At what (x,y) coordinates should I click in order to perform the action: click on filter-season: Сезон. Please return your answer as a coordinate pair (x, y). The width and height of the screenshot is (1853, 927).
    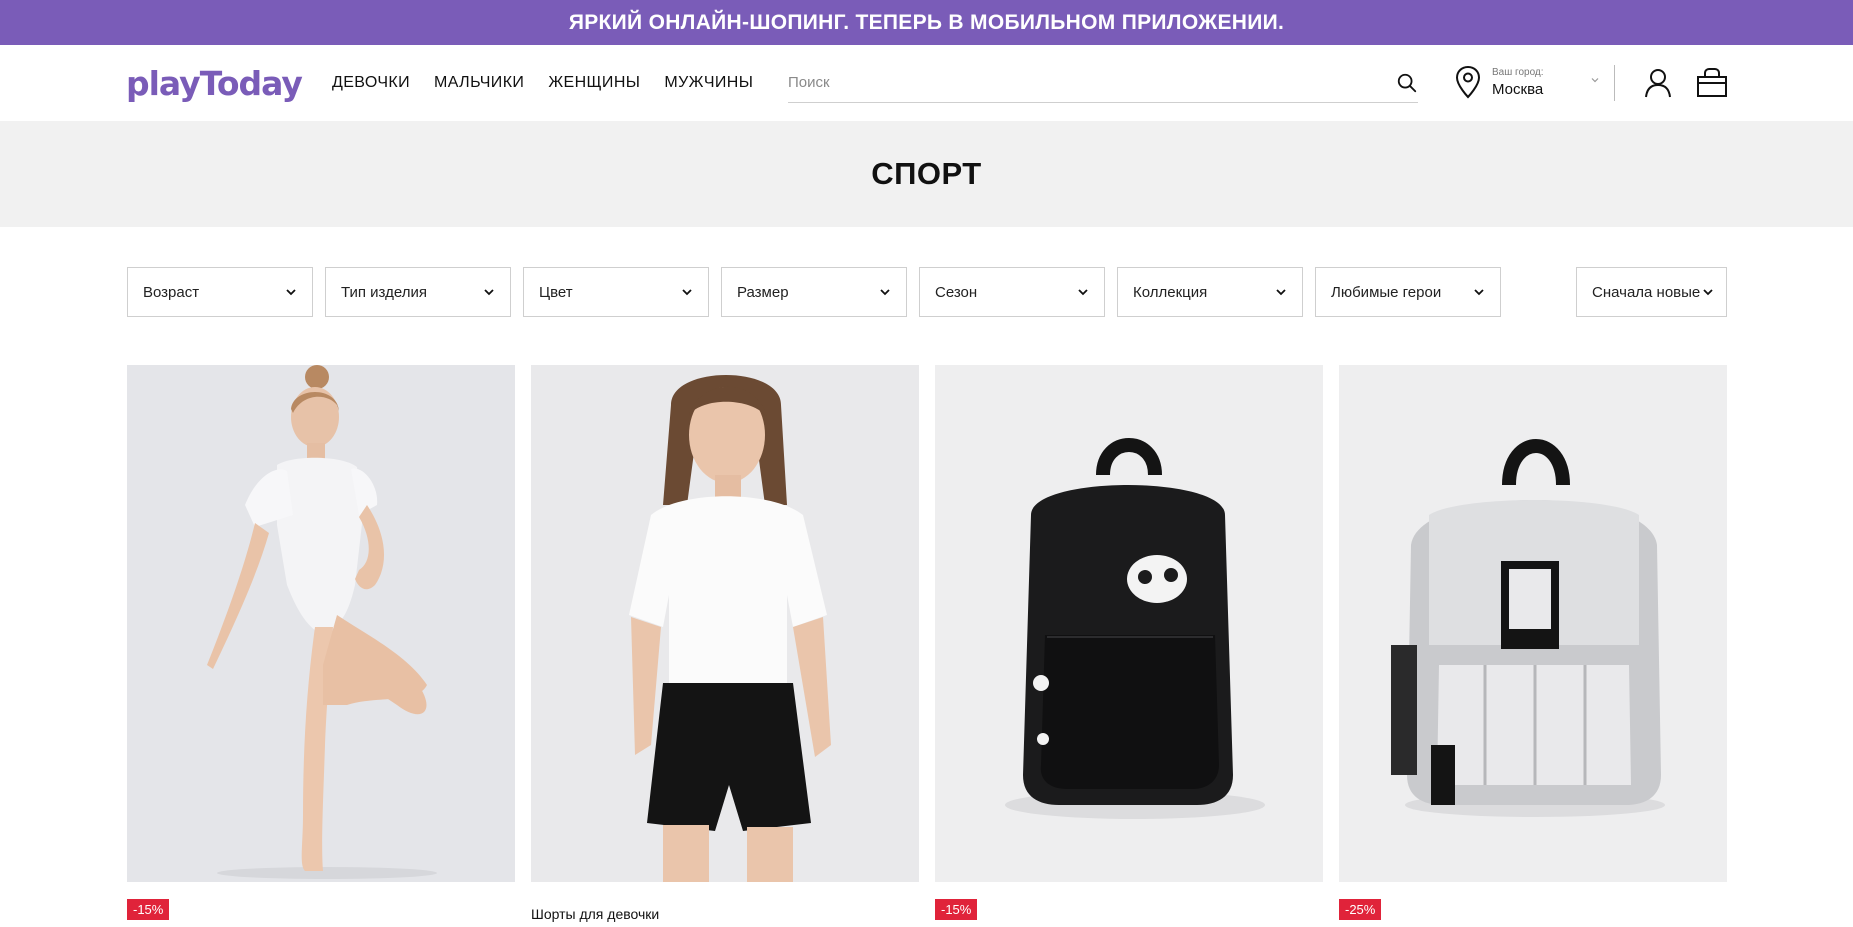
    Looking at the image, I should click on (1012, 292).